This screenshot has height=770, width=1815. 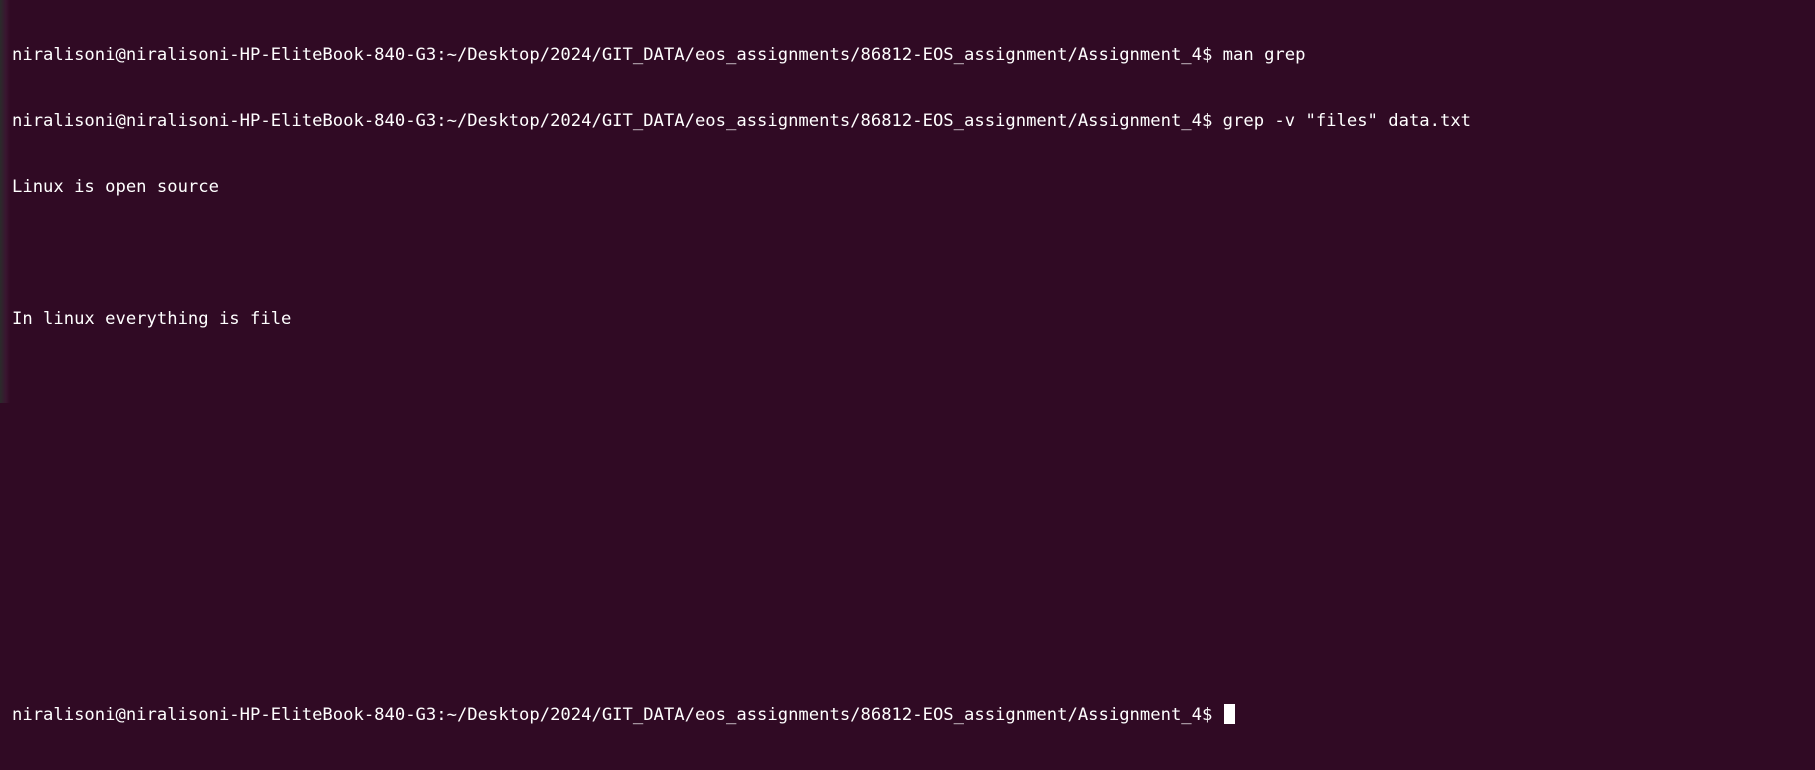 What do you see at coordinates (152, 319) in the screenshot?
I see `terminal-line: In linux everything is file` at bounding box center [152, 319].